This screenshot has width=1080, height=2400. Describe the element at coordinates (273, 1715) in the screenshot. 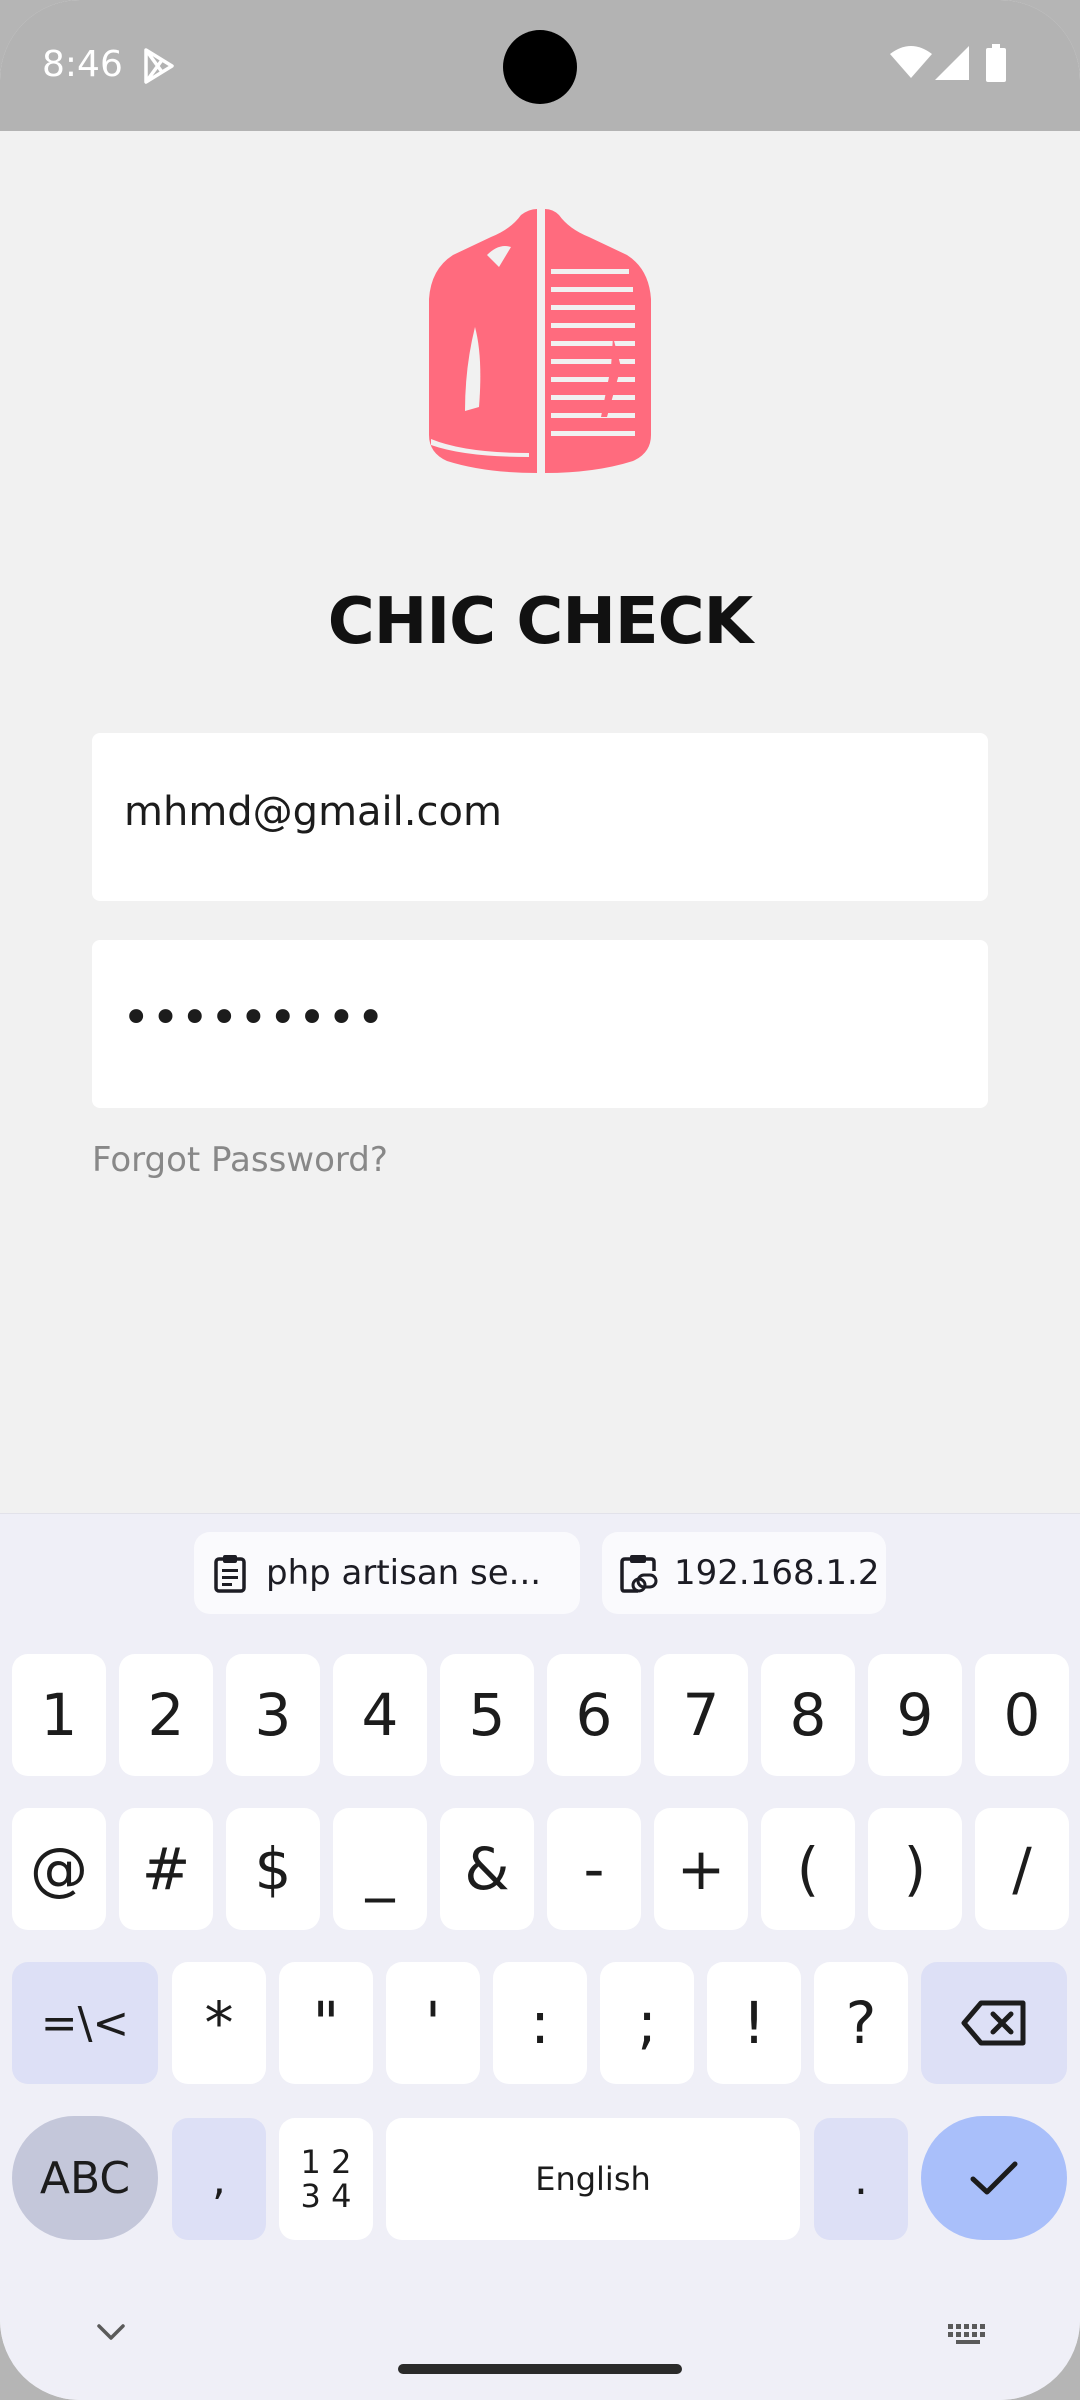

I see `key-3: 3` at that location.